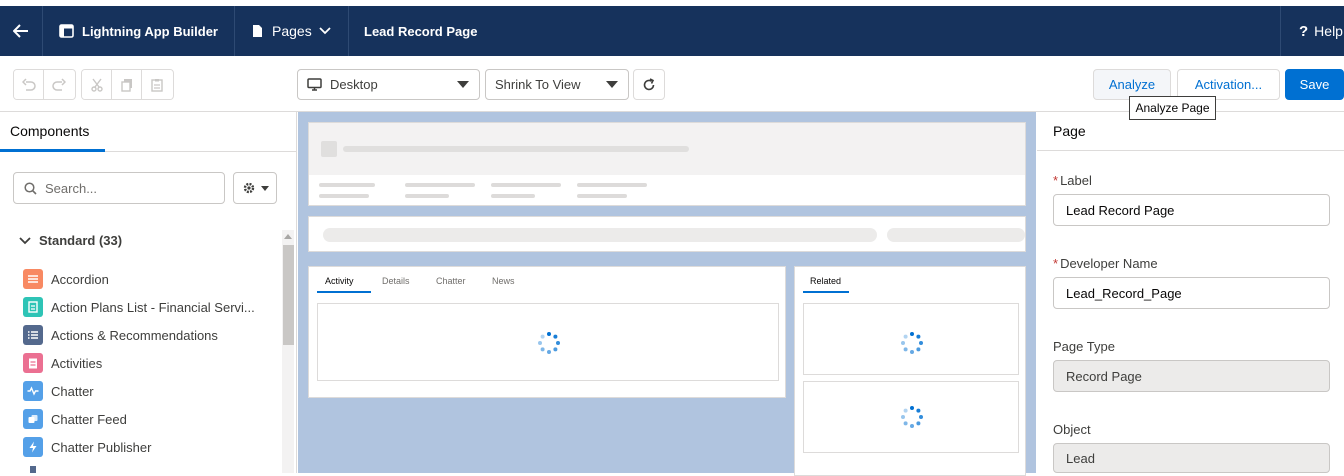  I want to click on layout-icon, so click(66, 31).